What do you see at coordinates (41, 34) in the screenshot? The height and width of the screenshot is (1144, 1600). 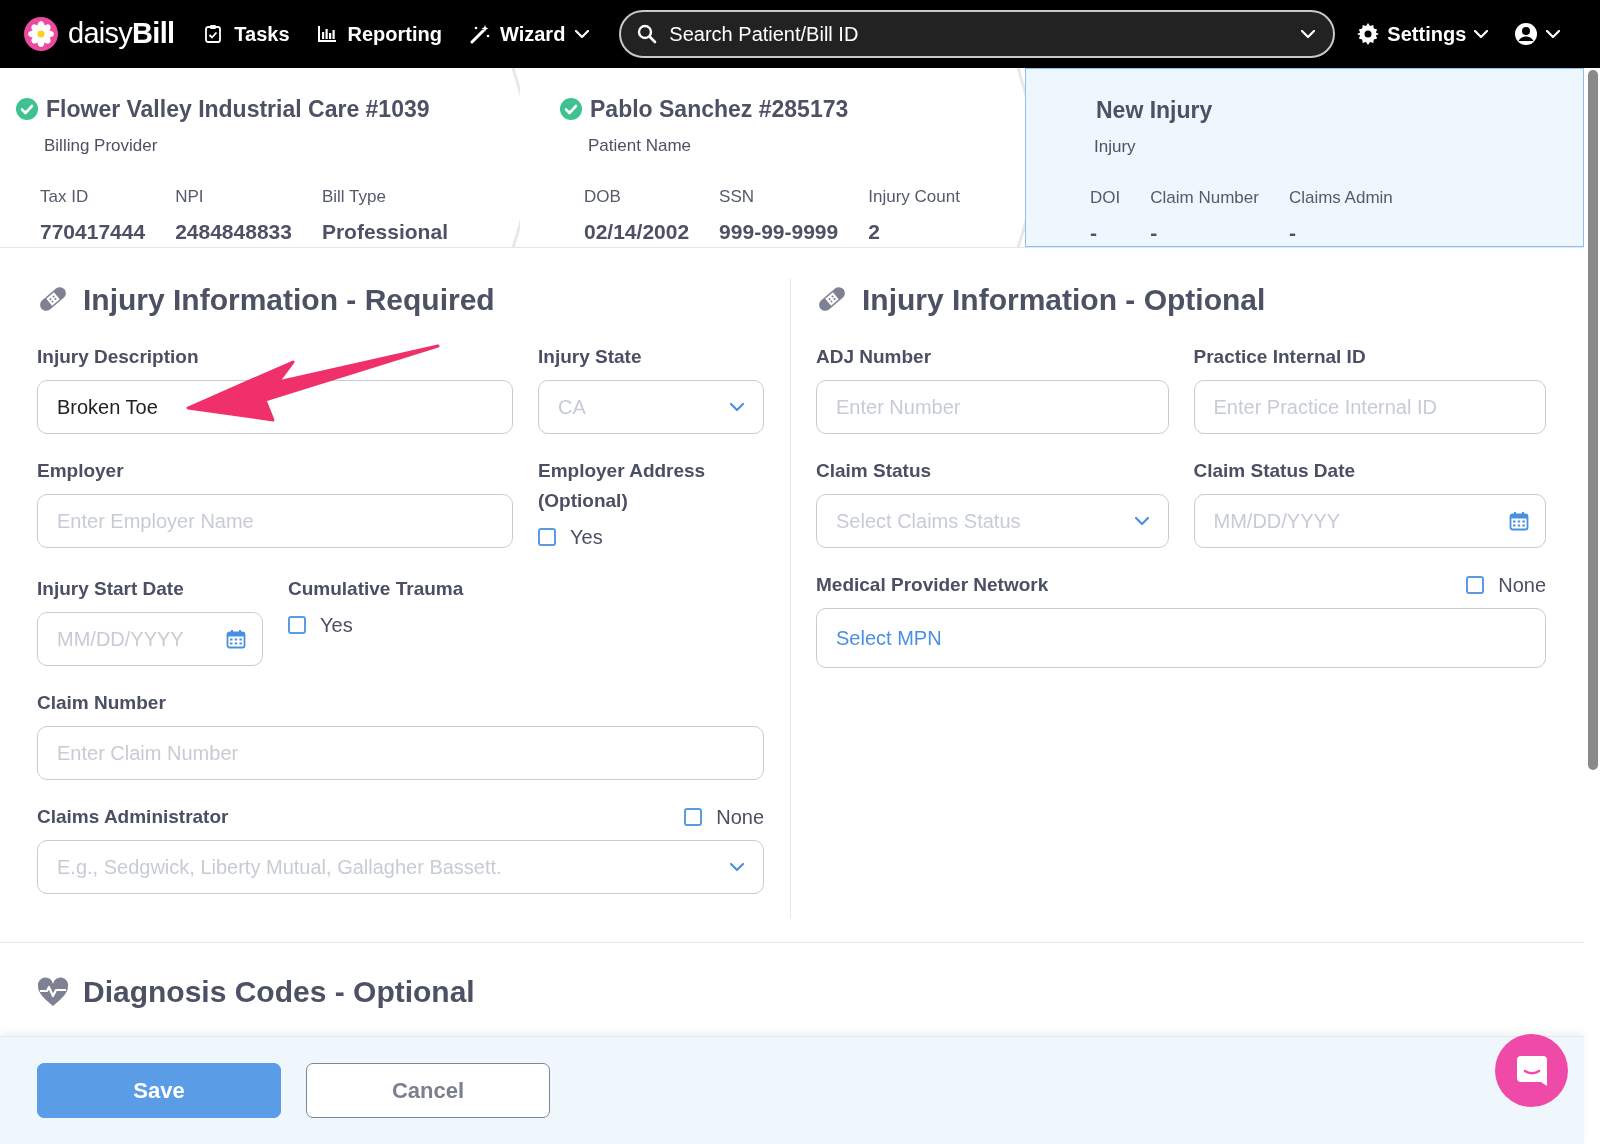 I see `flower-logo-icon` at bounding box center [41, 34].